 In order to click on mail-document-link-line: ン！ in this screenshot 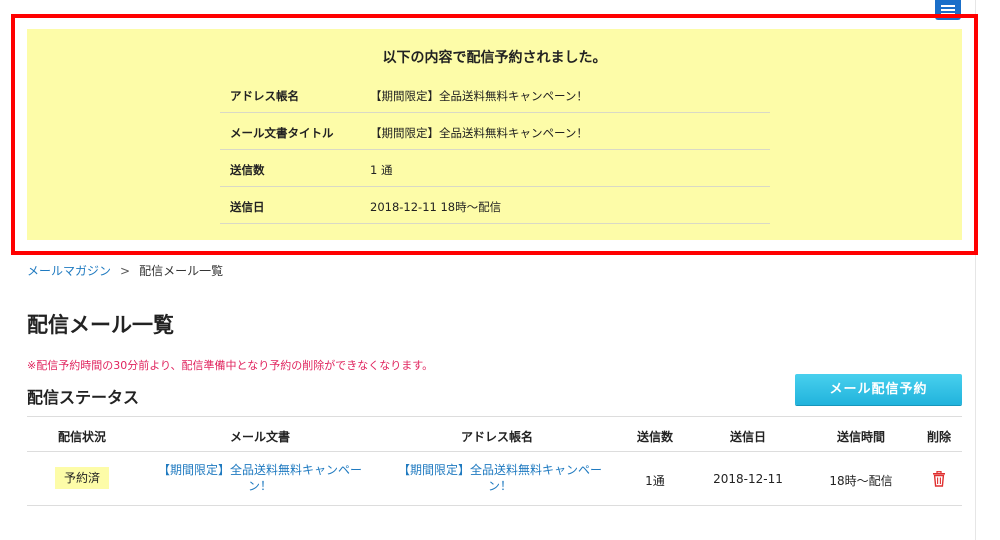, I will do `click(259, 486)`.